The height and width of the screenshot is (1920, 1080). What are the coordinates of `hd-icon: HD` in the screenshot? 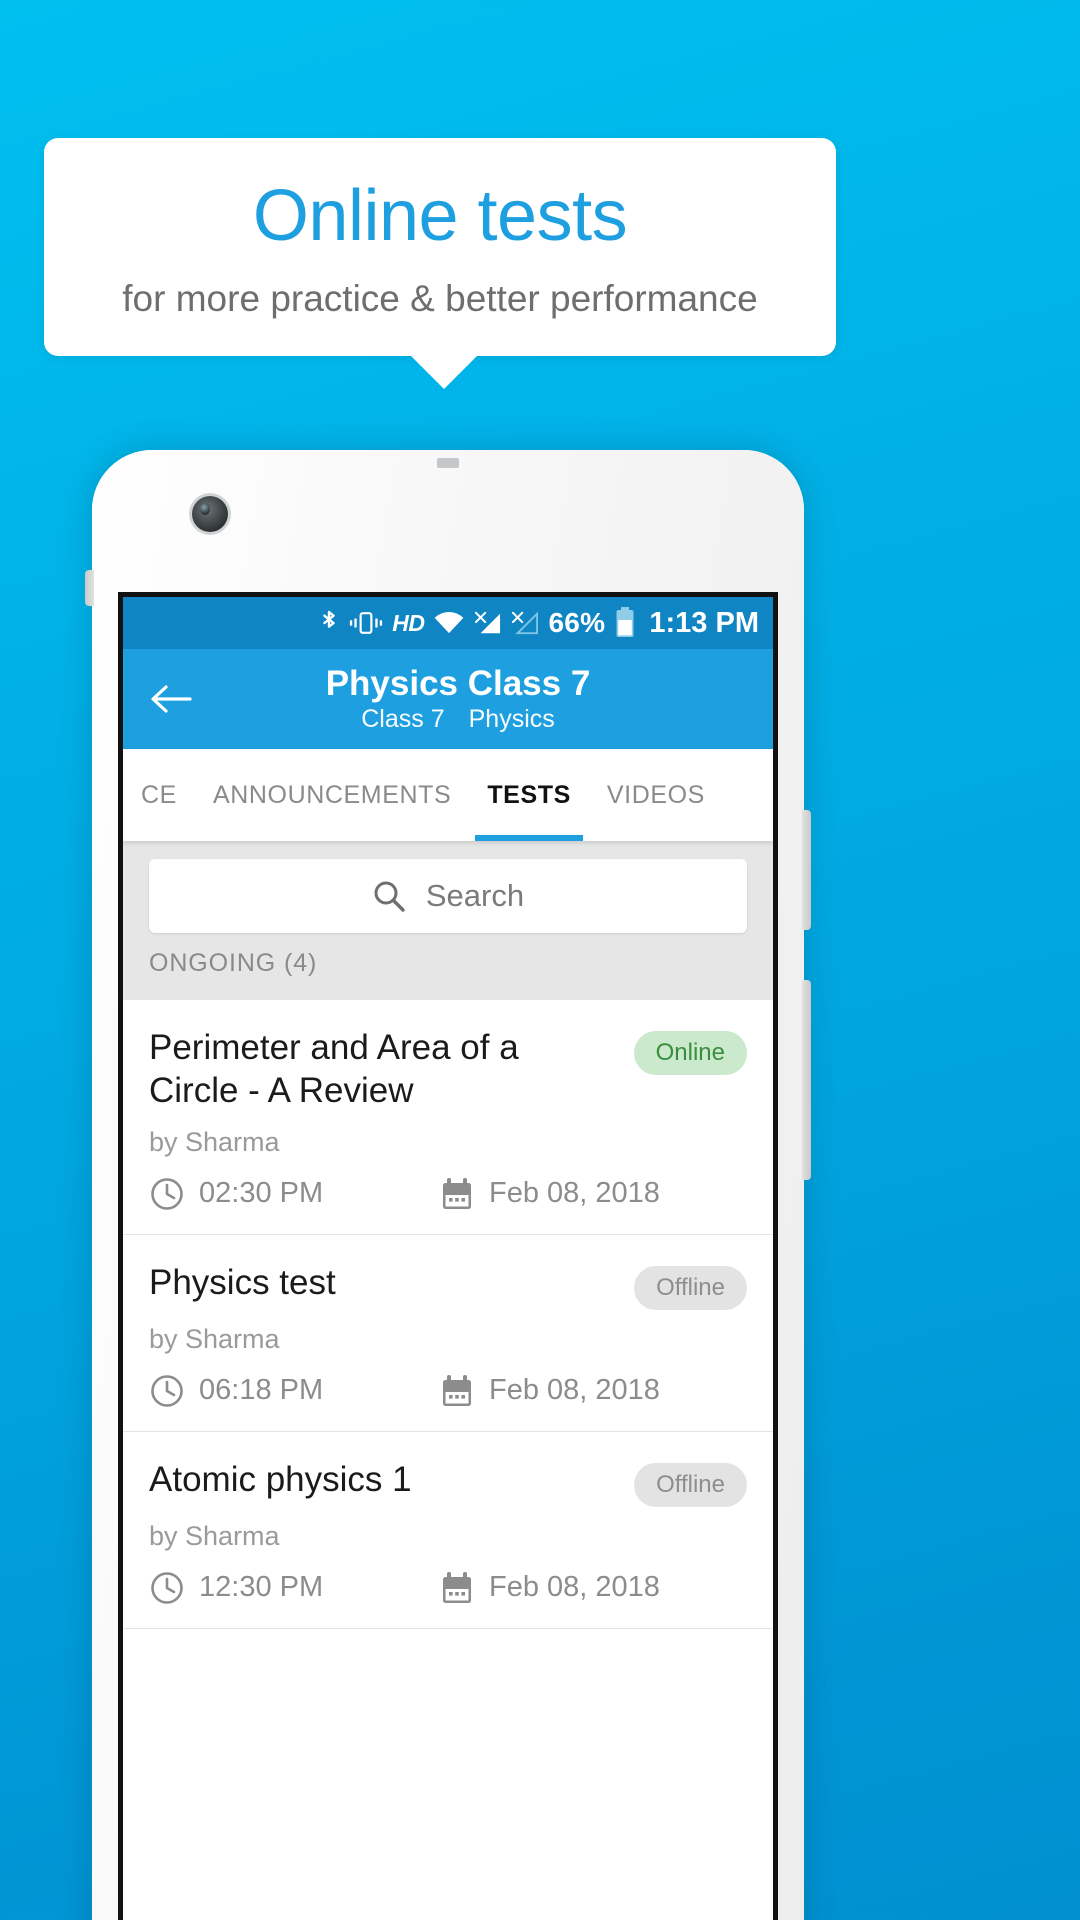 It's located at (408, 622).